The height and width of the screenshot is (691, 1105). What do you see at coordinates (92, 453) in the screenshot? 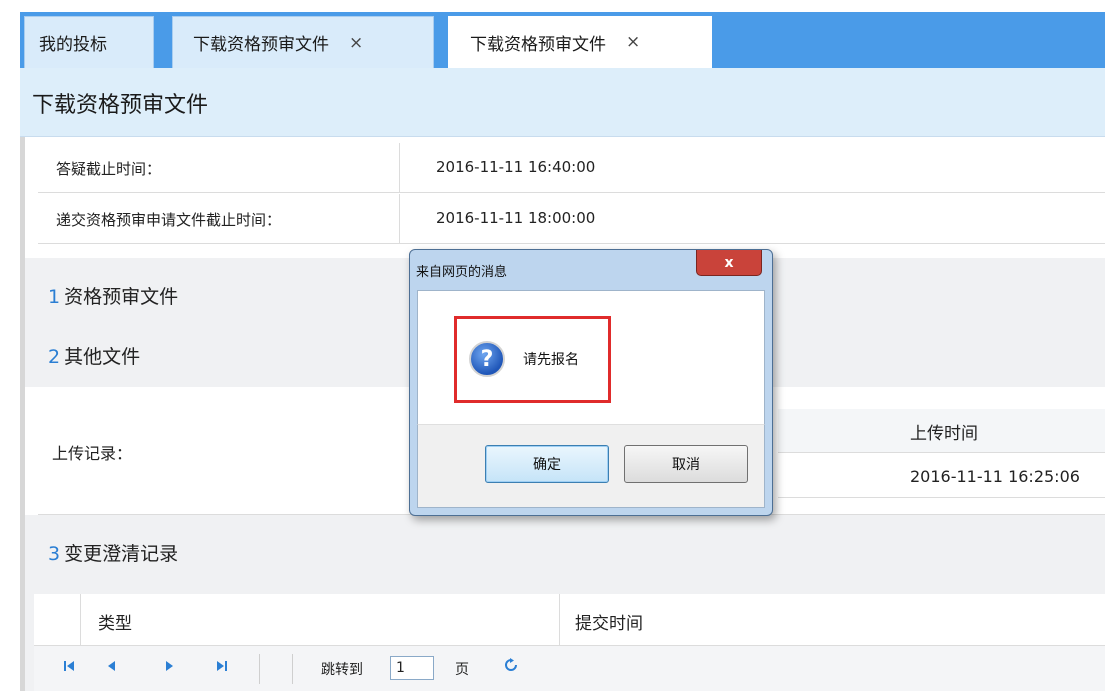
I see `upload-records-label: 上传记录：` at bounding box center [92, 453].